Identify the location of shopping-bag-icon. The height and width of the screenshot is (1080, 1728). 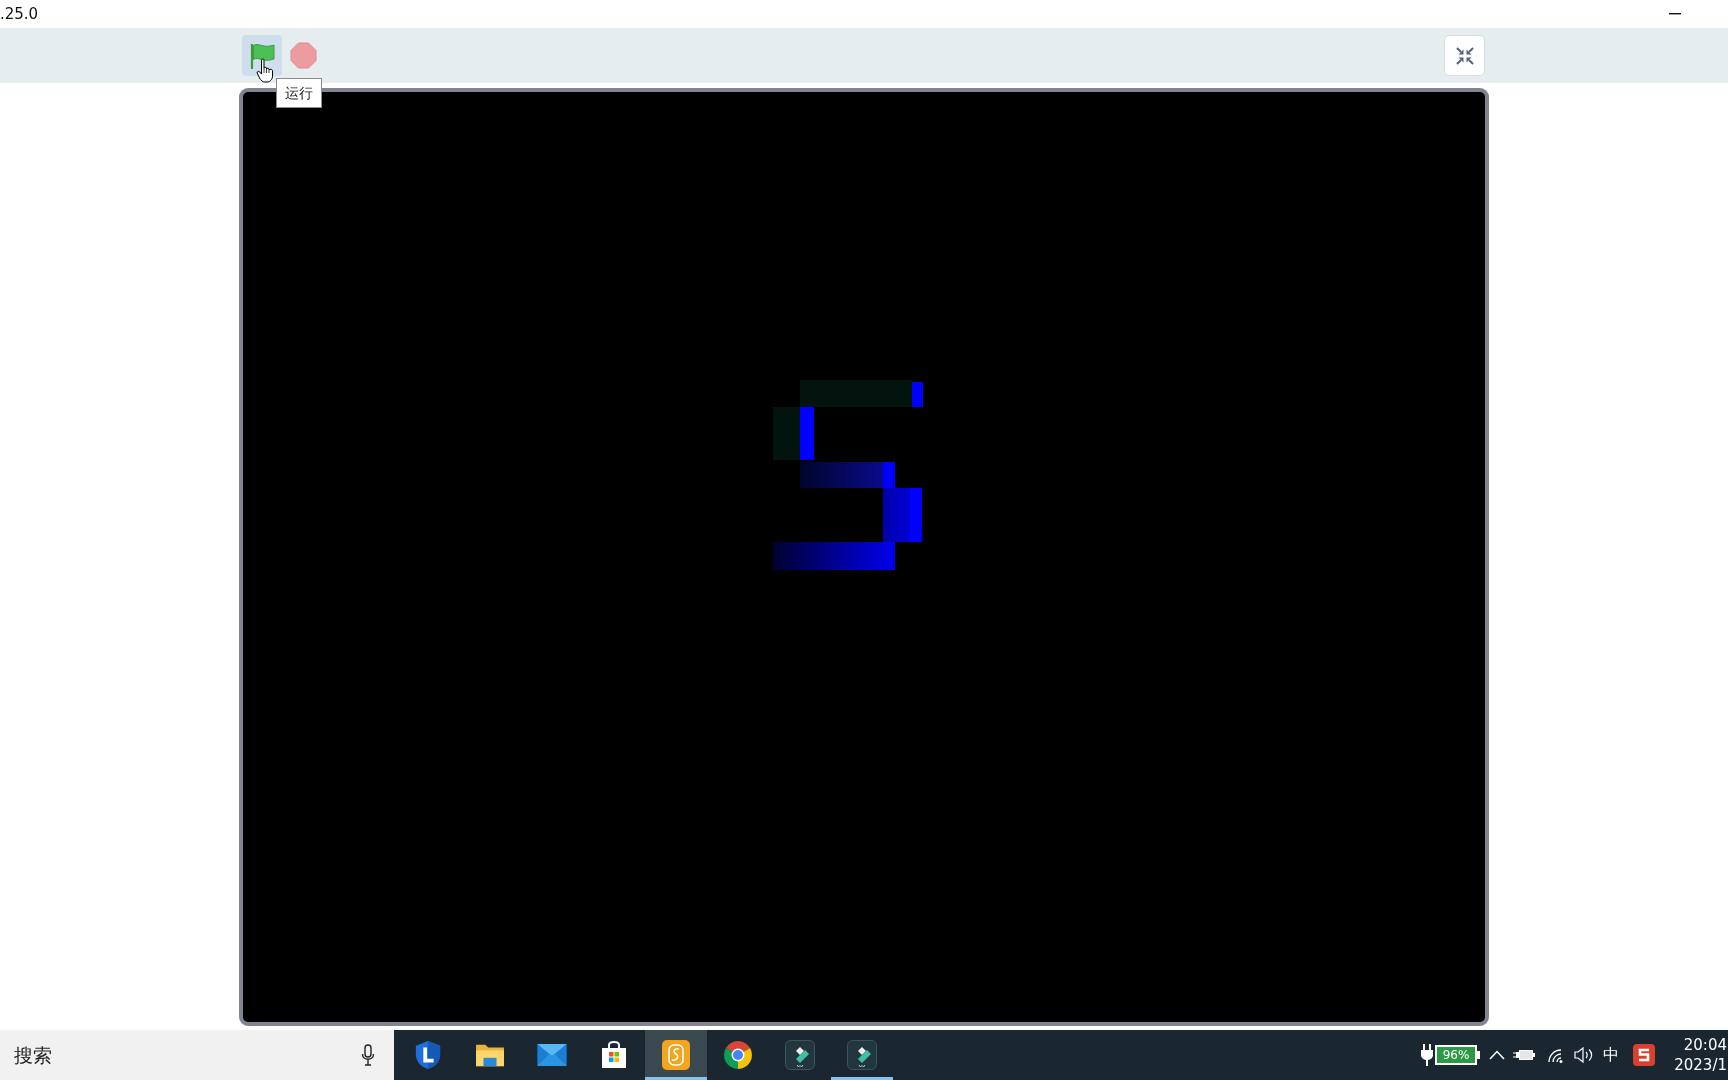
(614, 1055).